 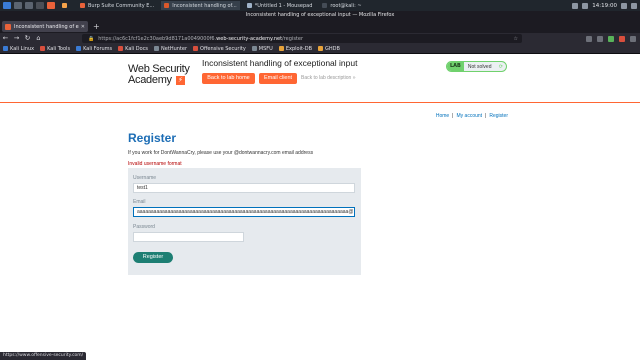 I want to click on bookmark-kali-linux: Kali Linux, so click(x=18, y=49).